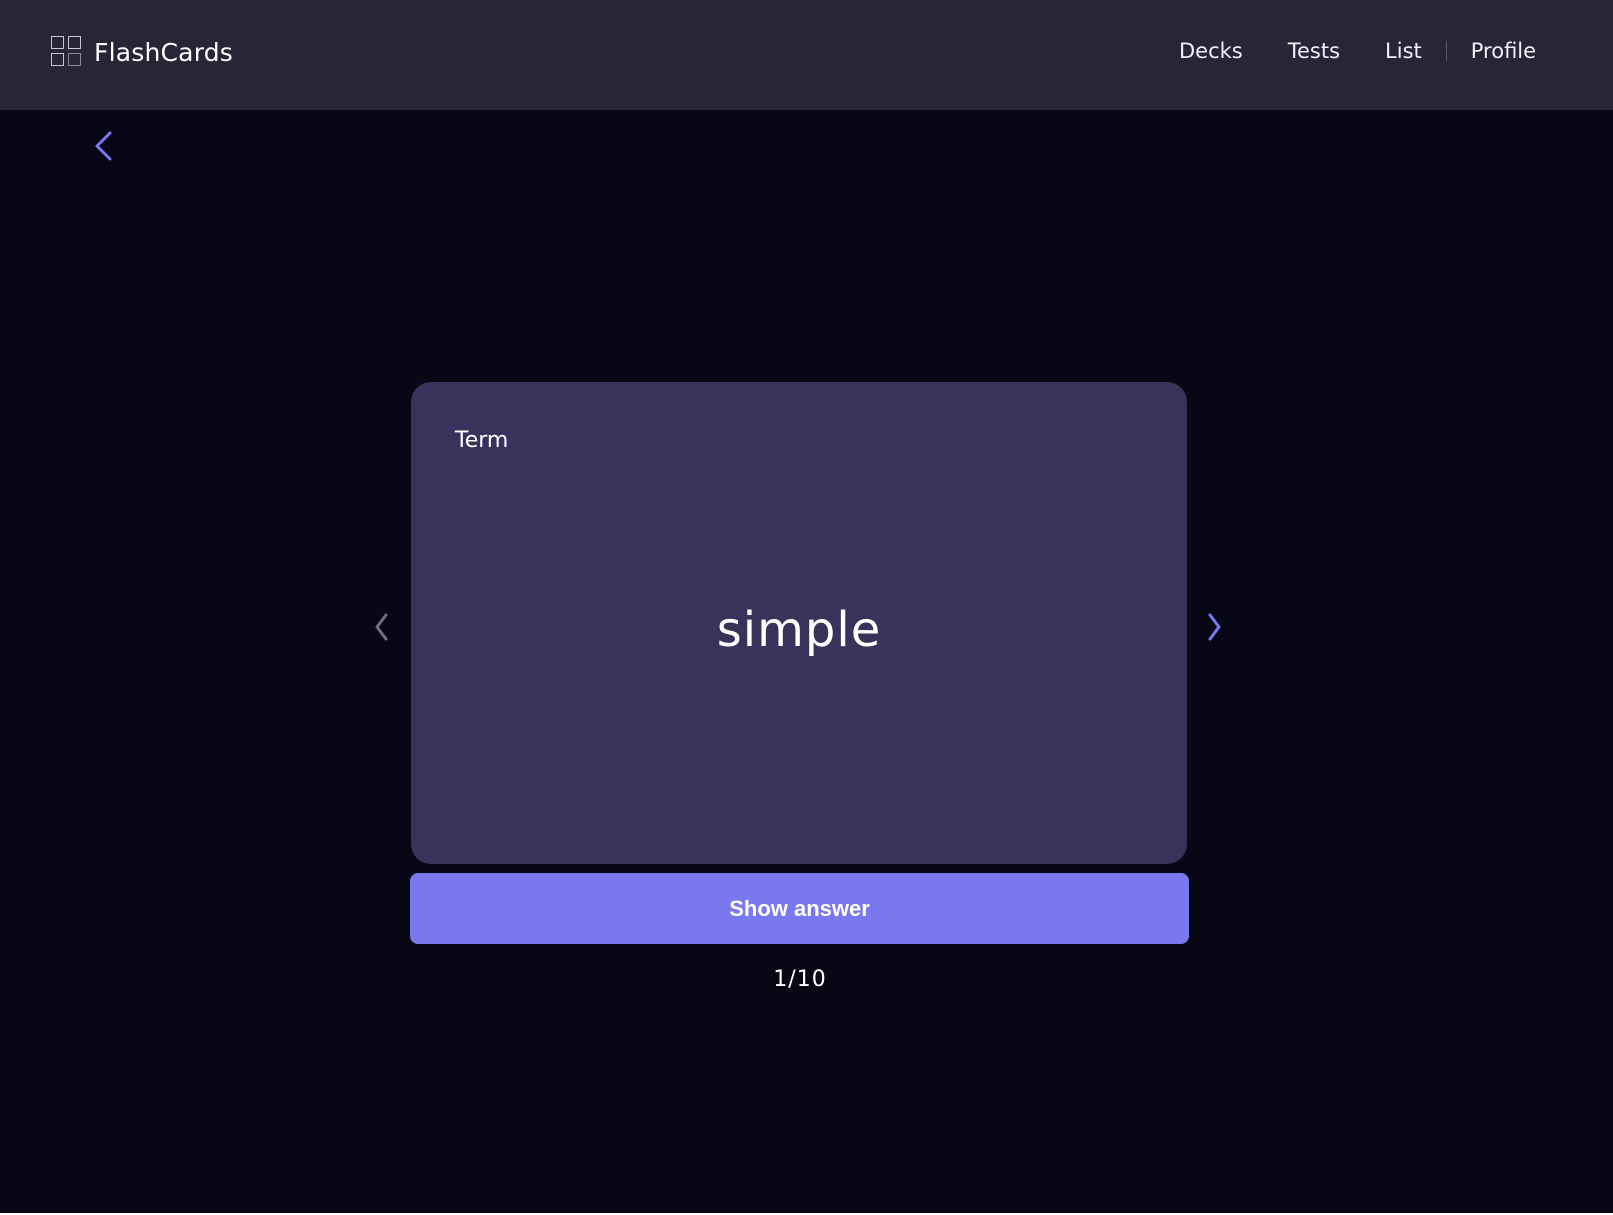  I want to click on nav-tests: Tests, so click(1314, 51).